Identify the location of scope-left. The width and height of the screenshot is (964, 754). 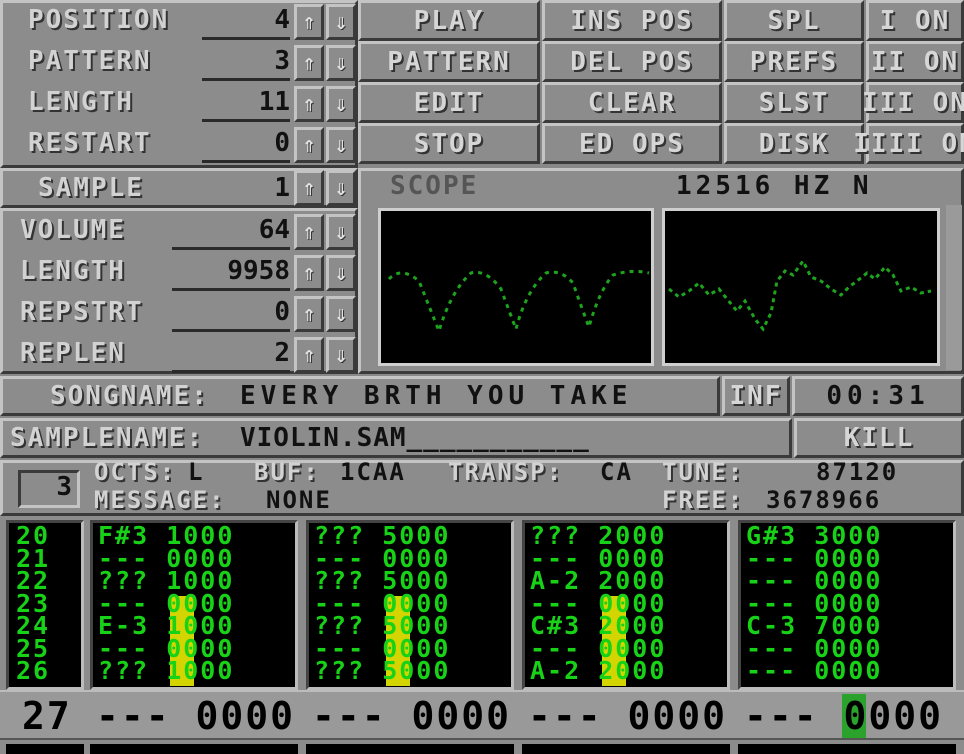
(516, 287).